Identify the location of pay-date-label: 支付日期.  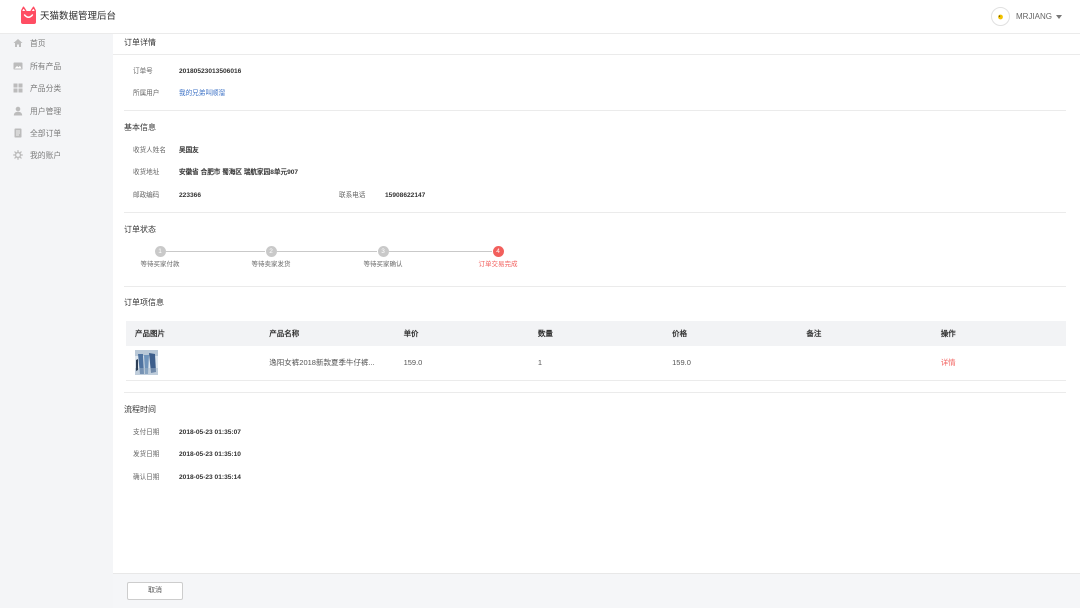
(146, 432).